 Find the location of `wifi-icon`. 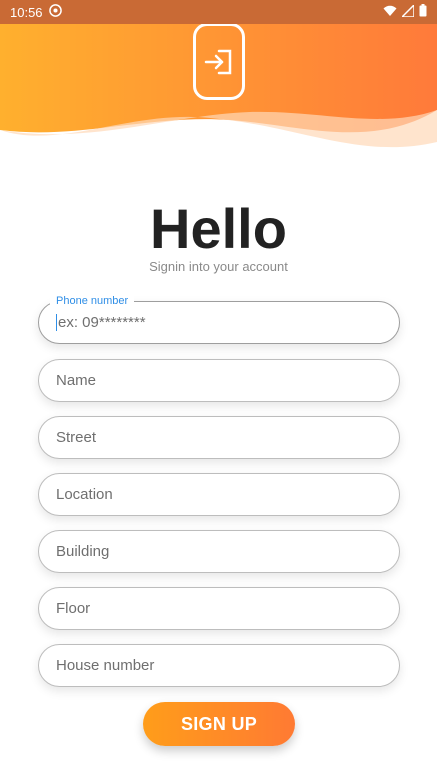

wifi-icon is located at coordinates (390, 12).